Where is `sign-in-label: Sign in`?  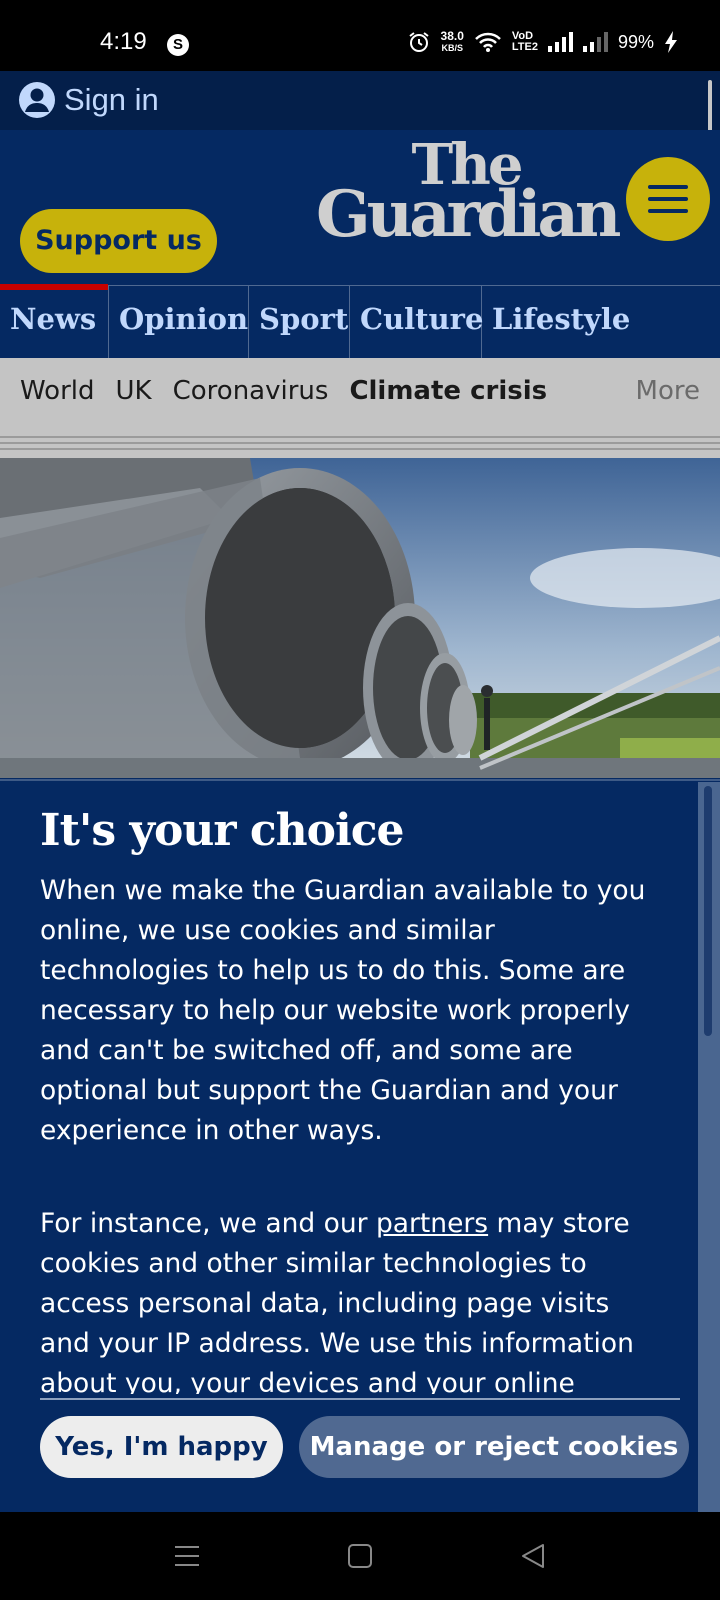
sign-in-label: Sign in is located at coordinates (111, 99).